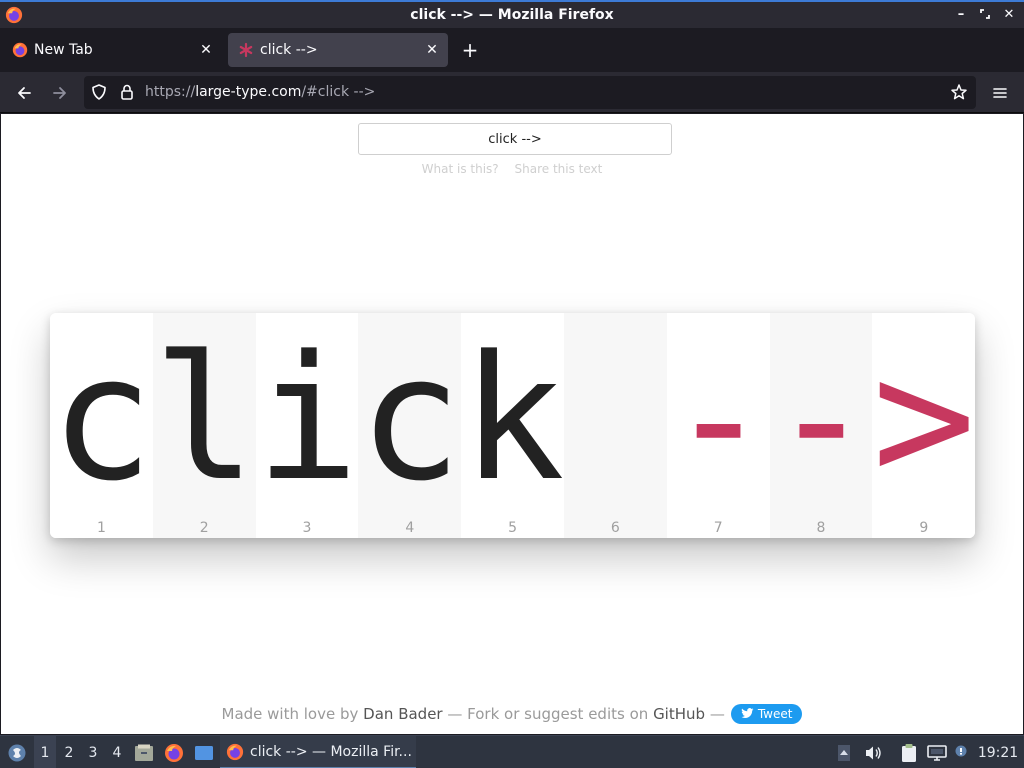  I want to click on url-text: https://large-type.com/#click -->, so click(260, 92).